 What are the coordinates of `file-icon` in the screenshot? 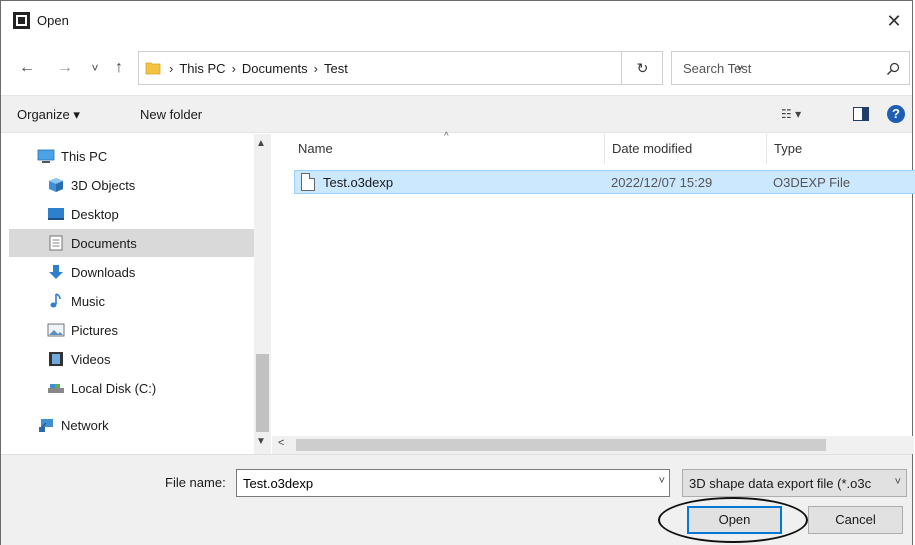 It's located at (308, 182).